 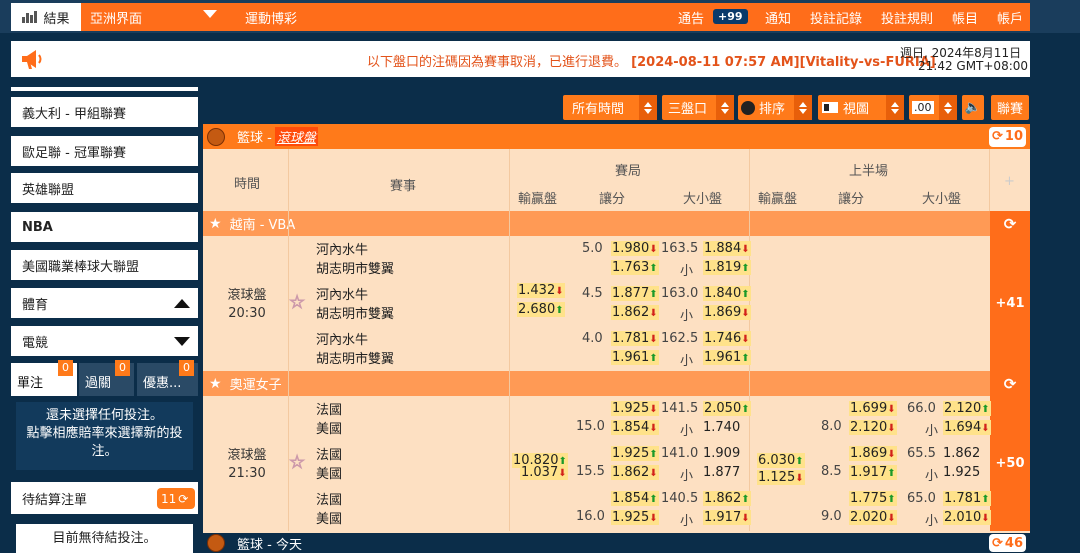 I want to click on section-count: ⟳ 46, so click(x=1007, y=543).